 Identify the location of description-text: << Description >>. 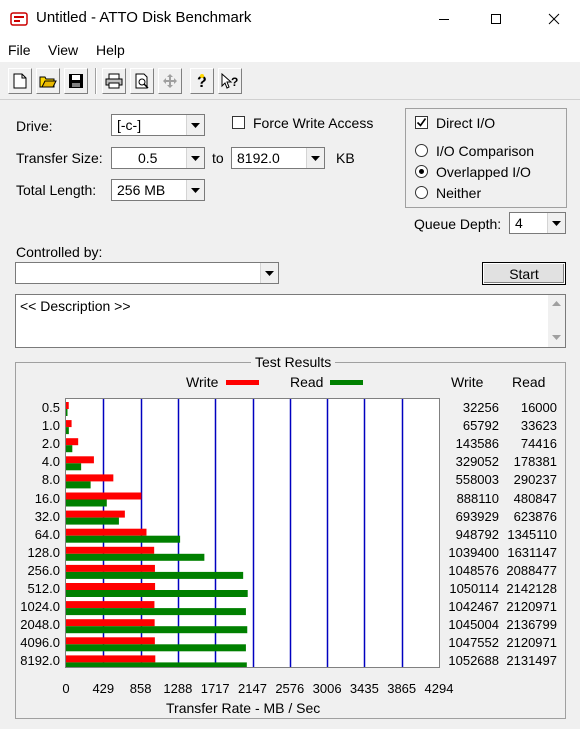
(75, 306).